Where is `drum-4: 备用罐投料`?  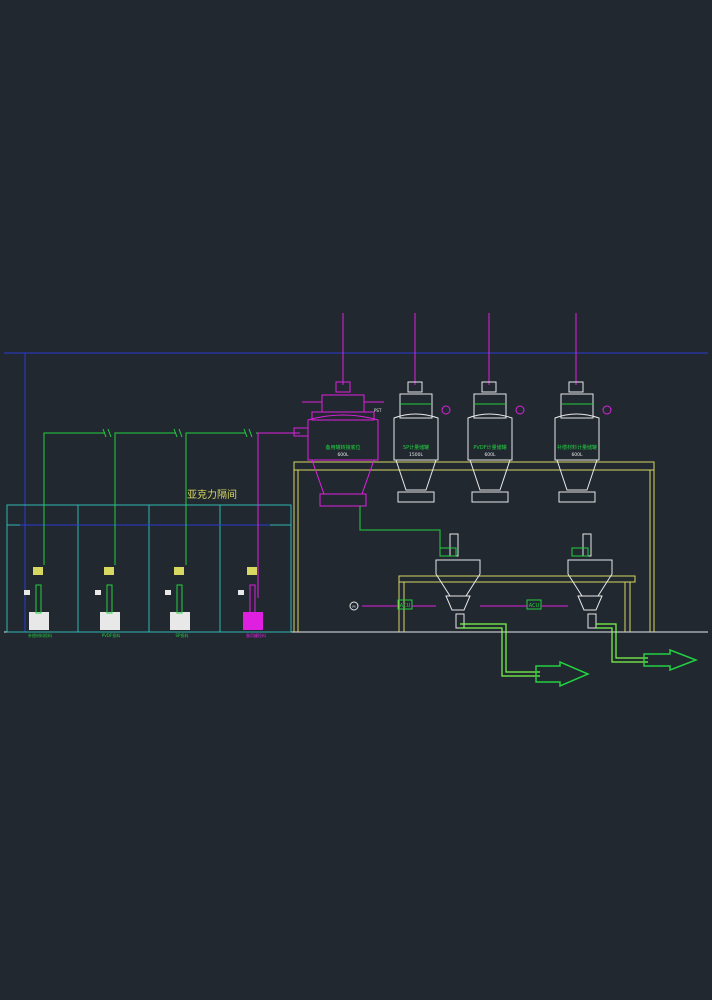 drum-4: 备用罐投料 is located at coordinates (252, 602).